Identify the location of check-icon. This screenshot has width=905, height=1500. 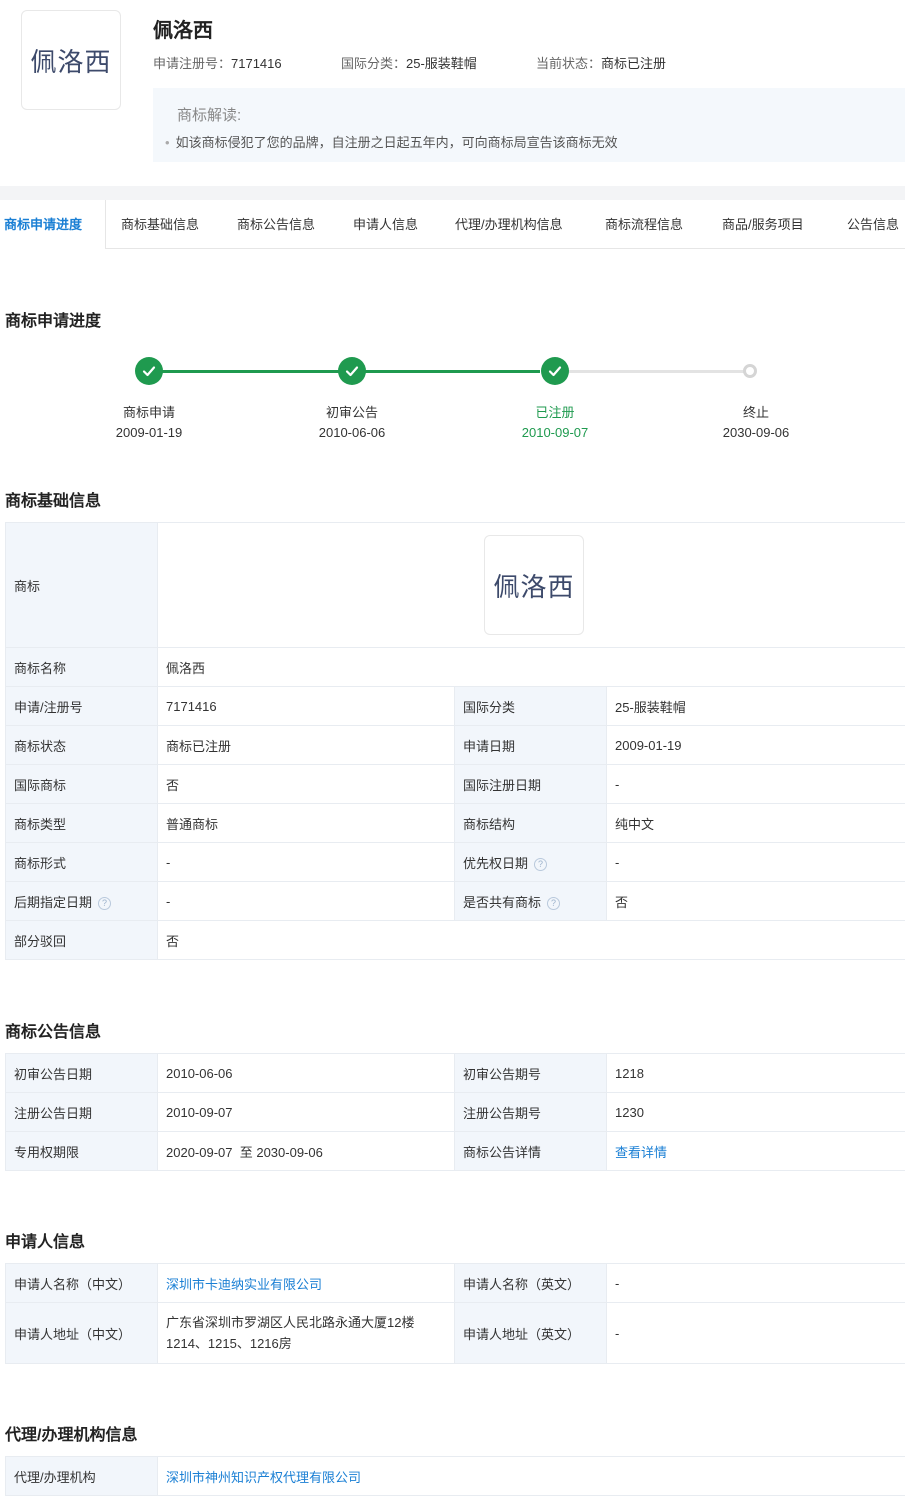
(149, 371).